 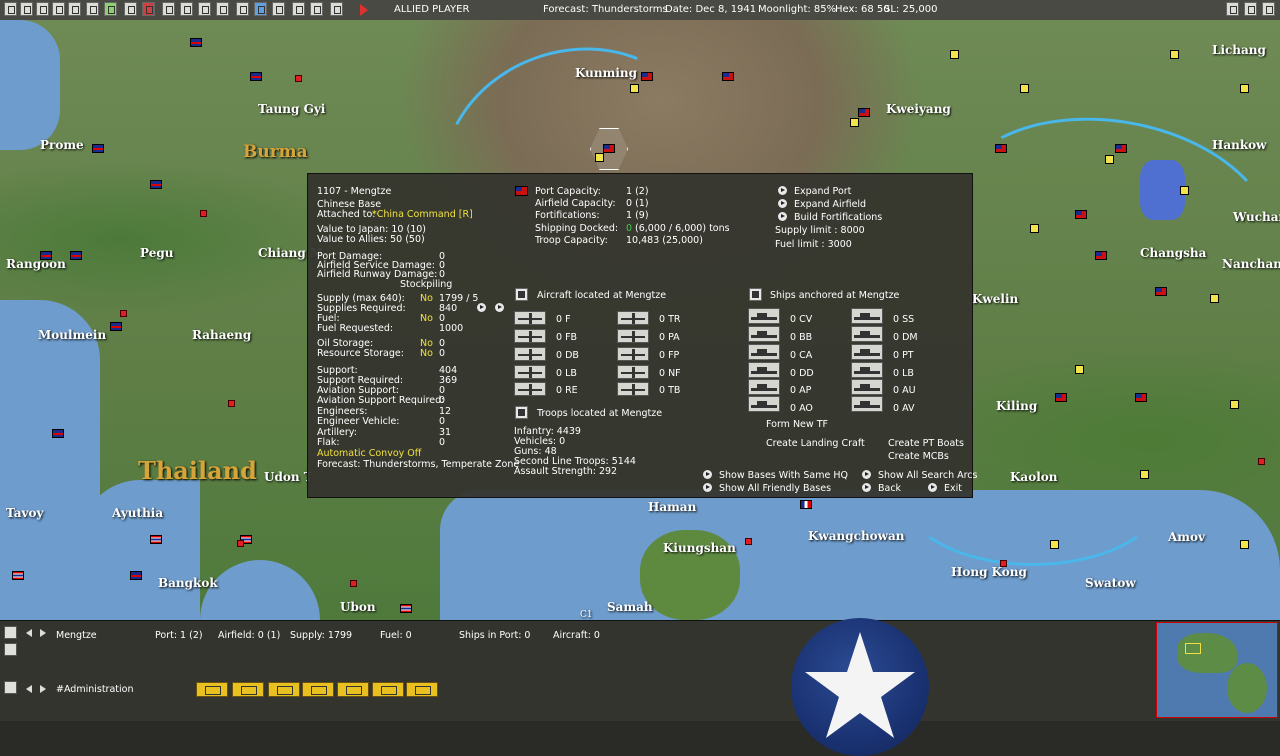 What do you see at coordinates (499, 307) in the screenshot?
I see `supply-increase-icon` at bounding box center [499, 307].